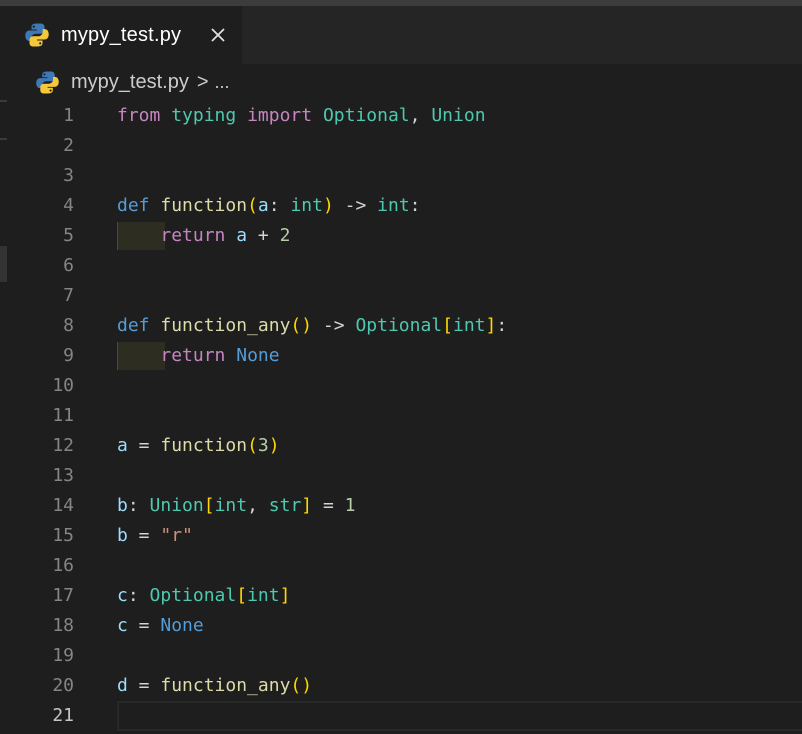 The height and width of the screenshot is (734, 802). What do you see at coordinates (401, 506) in the screenshot?
I see `code-line: 14 b: Union[int, str] = 1` at bounding box center [401, 506].